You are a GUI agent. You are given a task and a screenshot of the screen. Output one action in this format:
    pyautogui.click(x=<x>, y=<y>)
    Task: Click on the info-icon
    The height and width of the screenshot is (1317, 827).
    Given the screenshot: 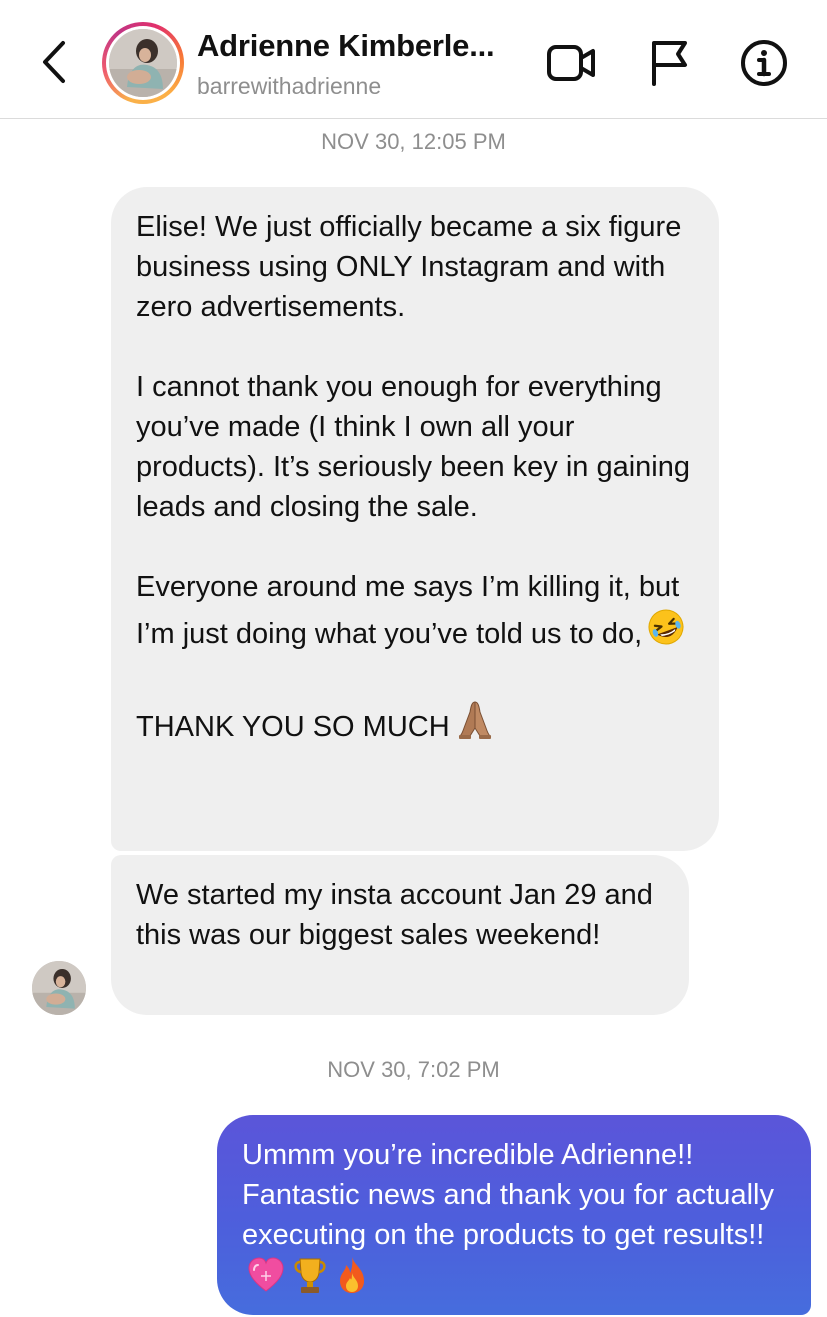 What is the action you would take?
    pyautogui.click(x=764, y=63)
    